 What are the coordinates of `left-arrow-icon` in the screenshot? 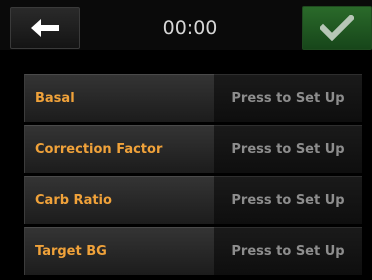 It's located at (45, 28).